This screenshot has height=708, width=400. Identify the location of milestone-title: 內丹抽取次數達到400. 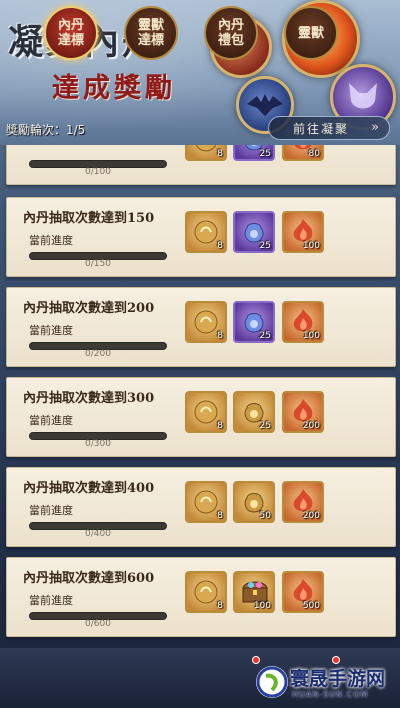
(89, 488).